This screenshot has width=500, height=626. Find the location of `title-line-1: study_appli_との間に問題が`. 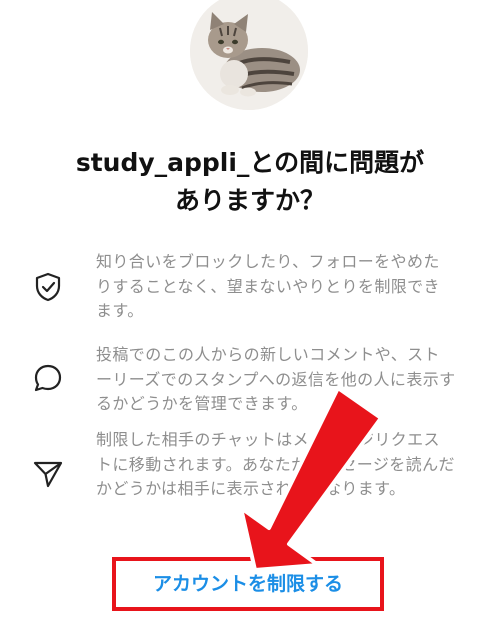

title-line-1: study_appli_との間に問題が is located at coordinates (250, 162).